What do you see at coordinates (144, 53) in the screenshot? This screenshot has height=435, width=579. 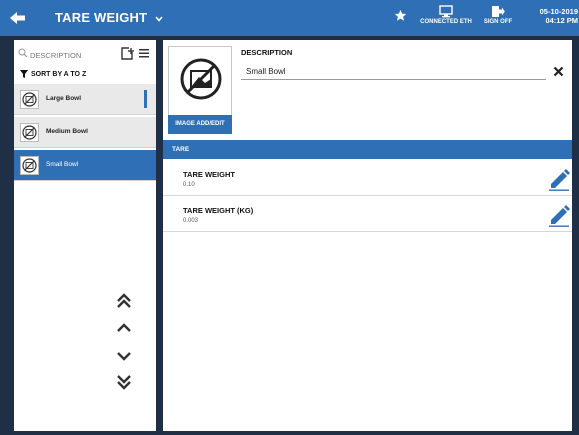 I see `menu-icon` at bounding box center [144, 53].